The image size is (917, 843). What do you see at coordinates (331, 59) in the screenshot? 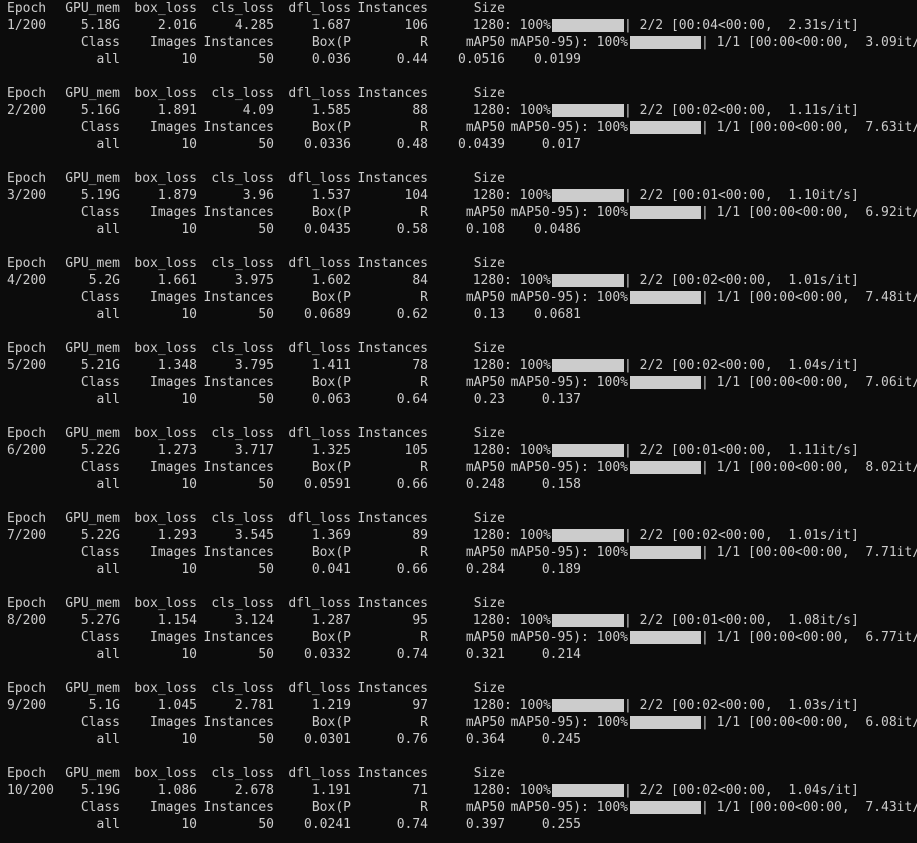
I see `box-p-value: 0.036` at bounding box center [331, 59].